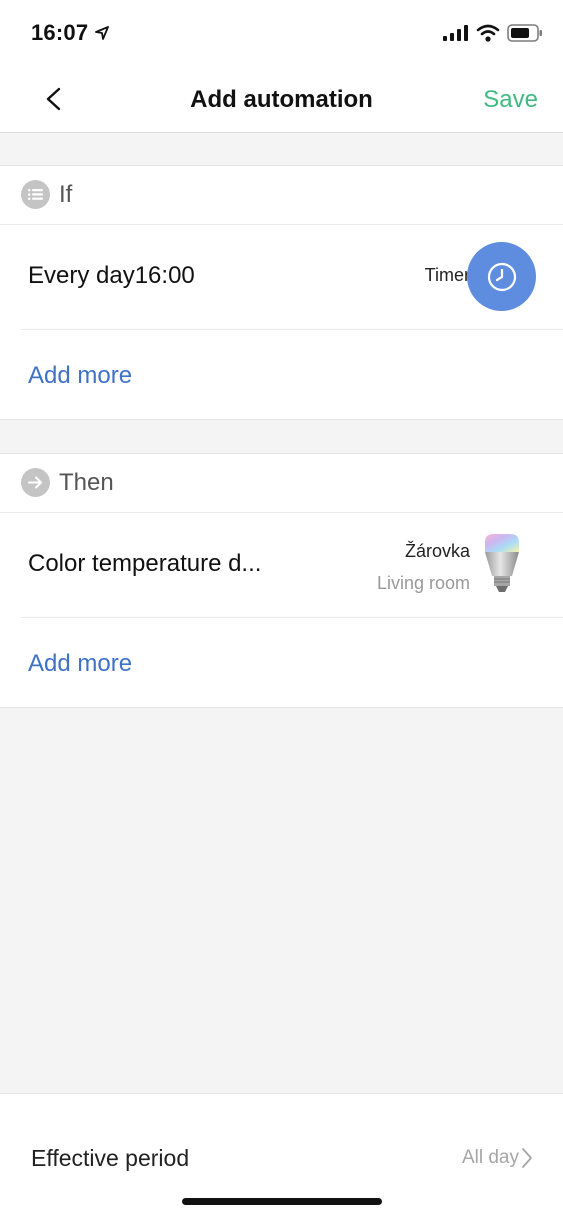 The width and height of the screenshot is (563, 1219). I want to click on timer-condition-row: Every day16:00 Timer, so click(292, 277).